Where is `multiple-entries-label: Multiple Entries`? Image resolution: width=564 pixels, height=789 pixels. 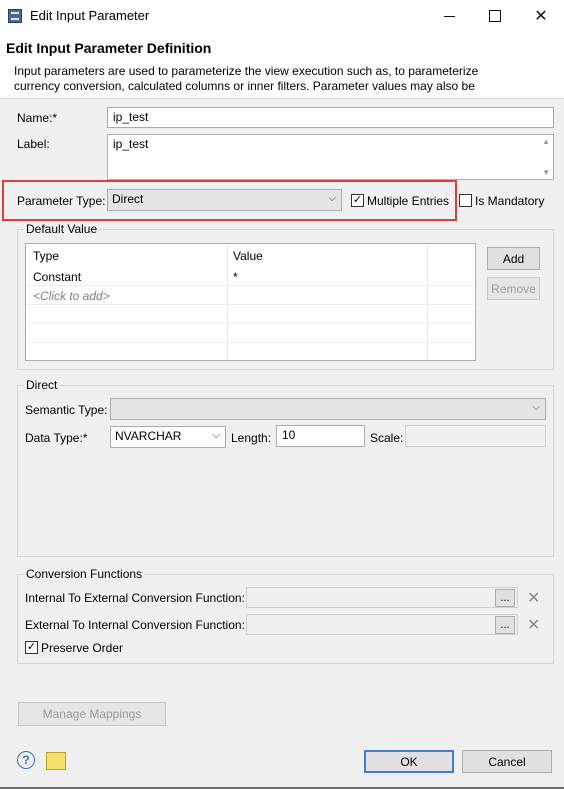
multiple-entries-label: Multiple Entries is located at coordinates (408, 201).